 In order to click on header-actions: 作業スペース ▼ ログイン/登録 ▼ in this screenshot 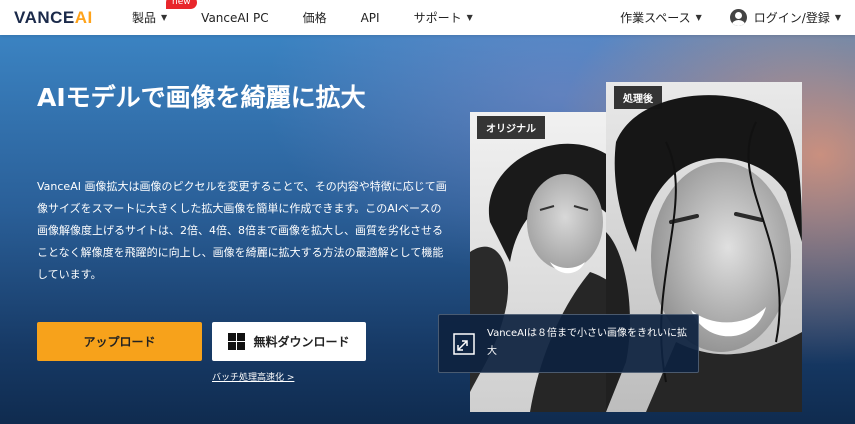, I will do `click(730, 17)`.